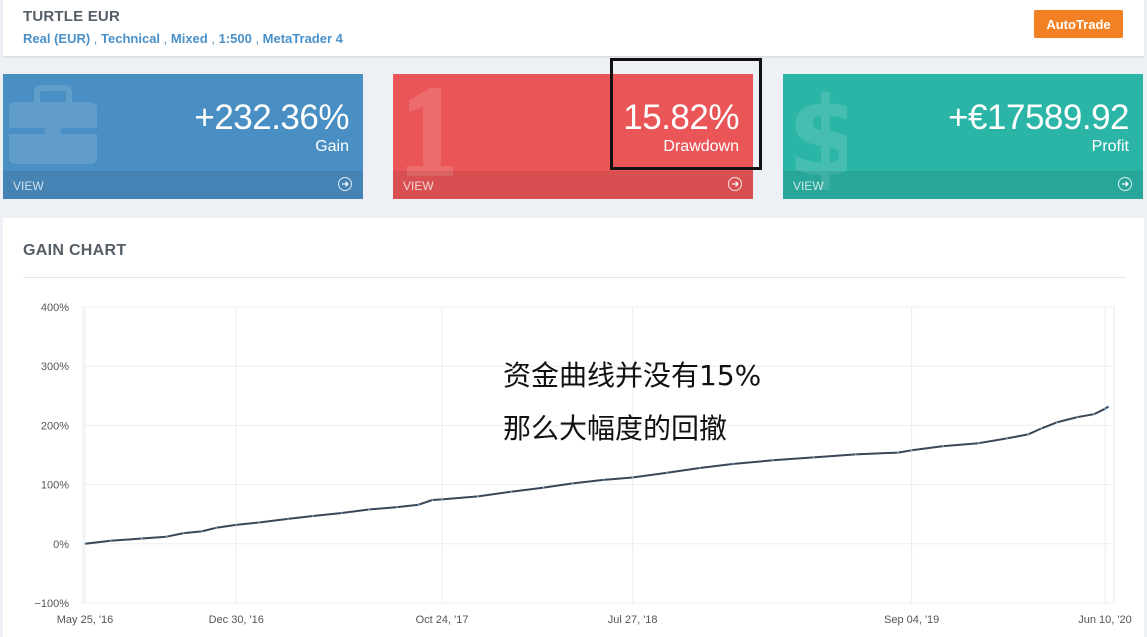  I want to click on account-type-link: Real (EUR), so click(56, 38).